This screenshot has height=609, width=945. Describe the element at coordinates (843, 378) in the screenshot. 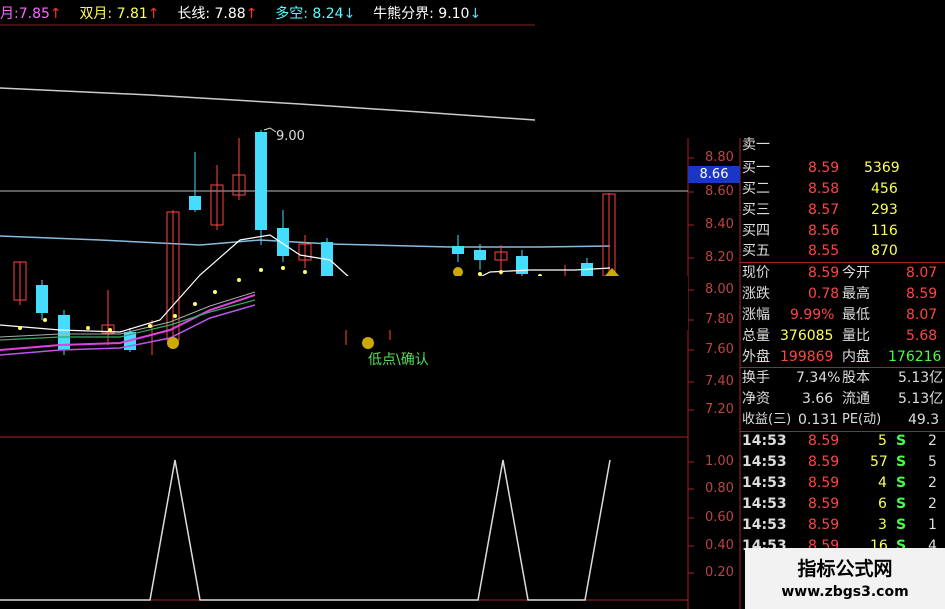

I see `fund-row: 换手 7.34% 股本 5.13亿` at that location.